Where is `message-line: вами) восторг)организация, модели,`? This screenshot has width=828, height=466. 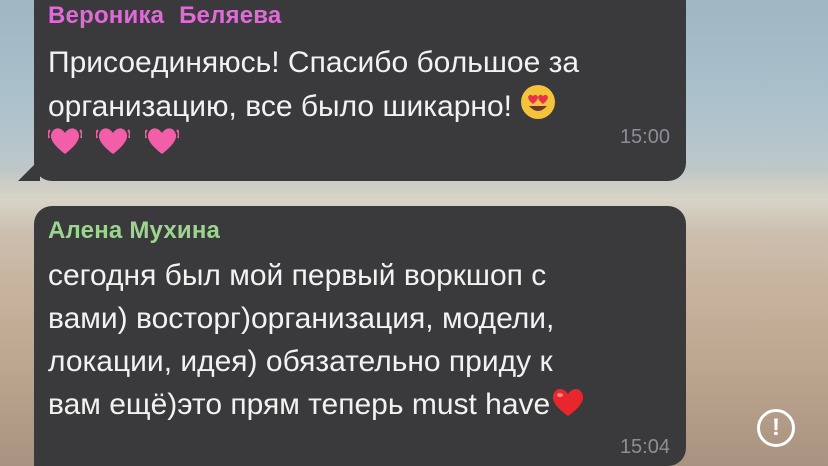
message-line: вами) восторг)организация, модели, is located at coordinates (301, 318).